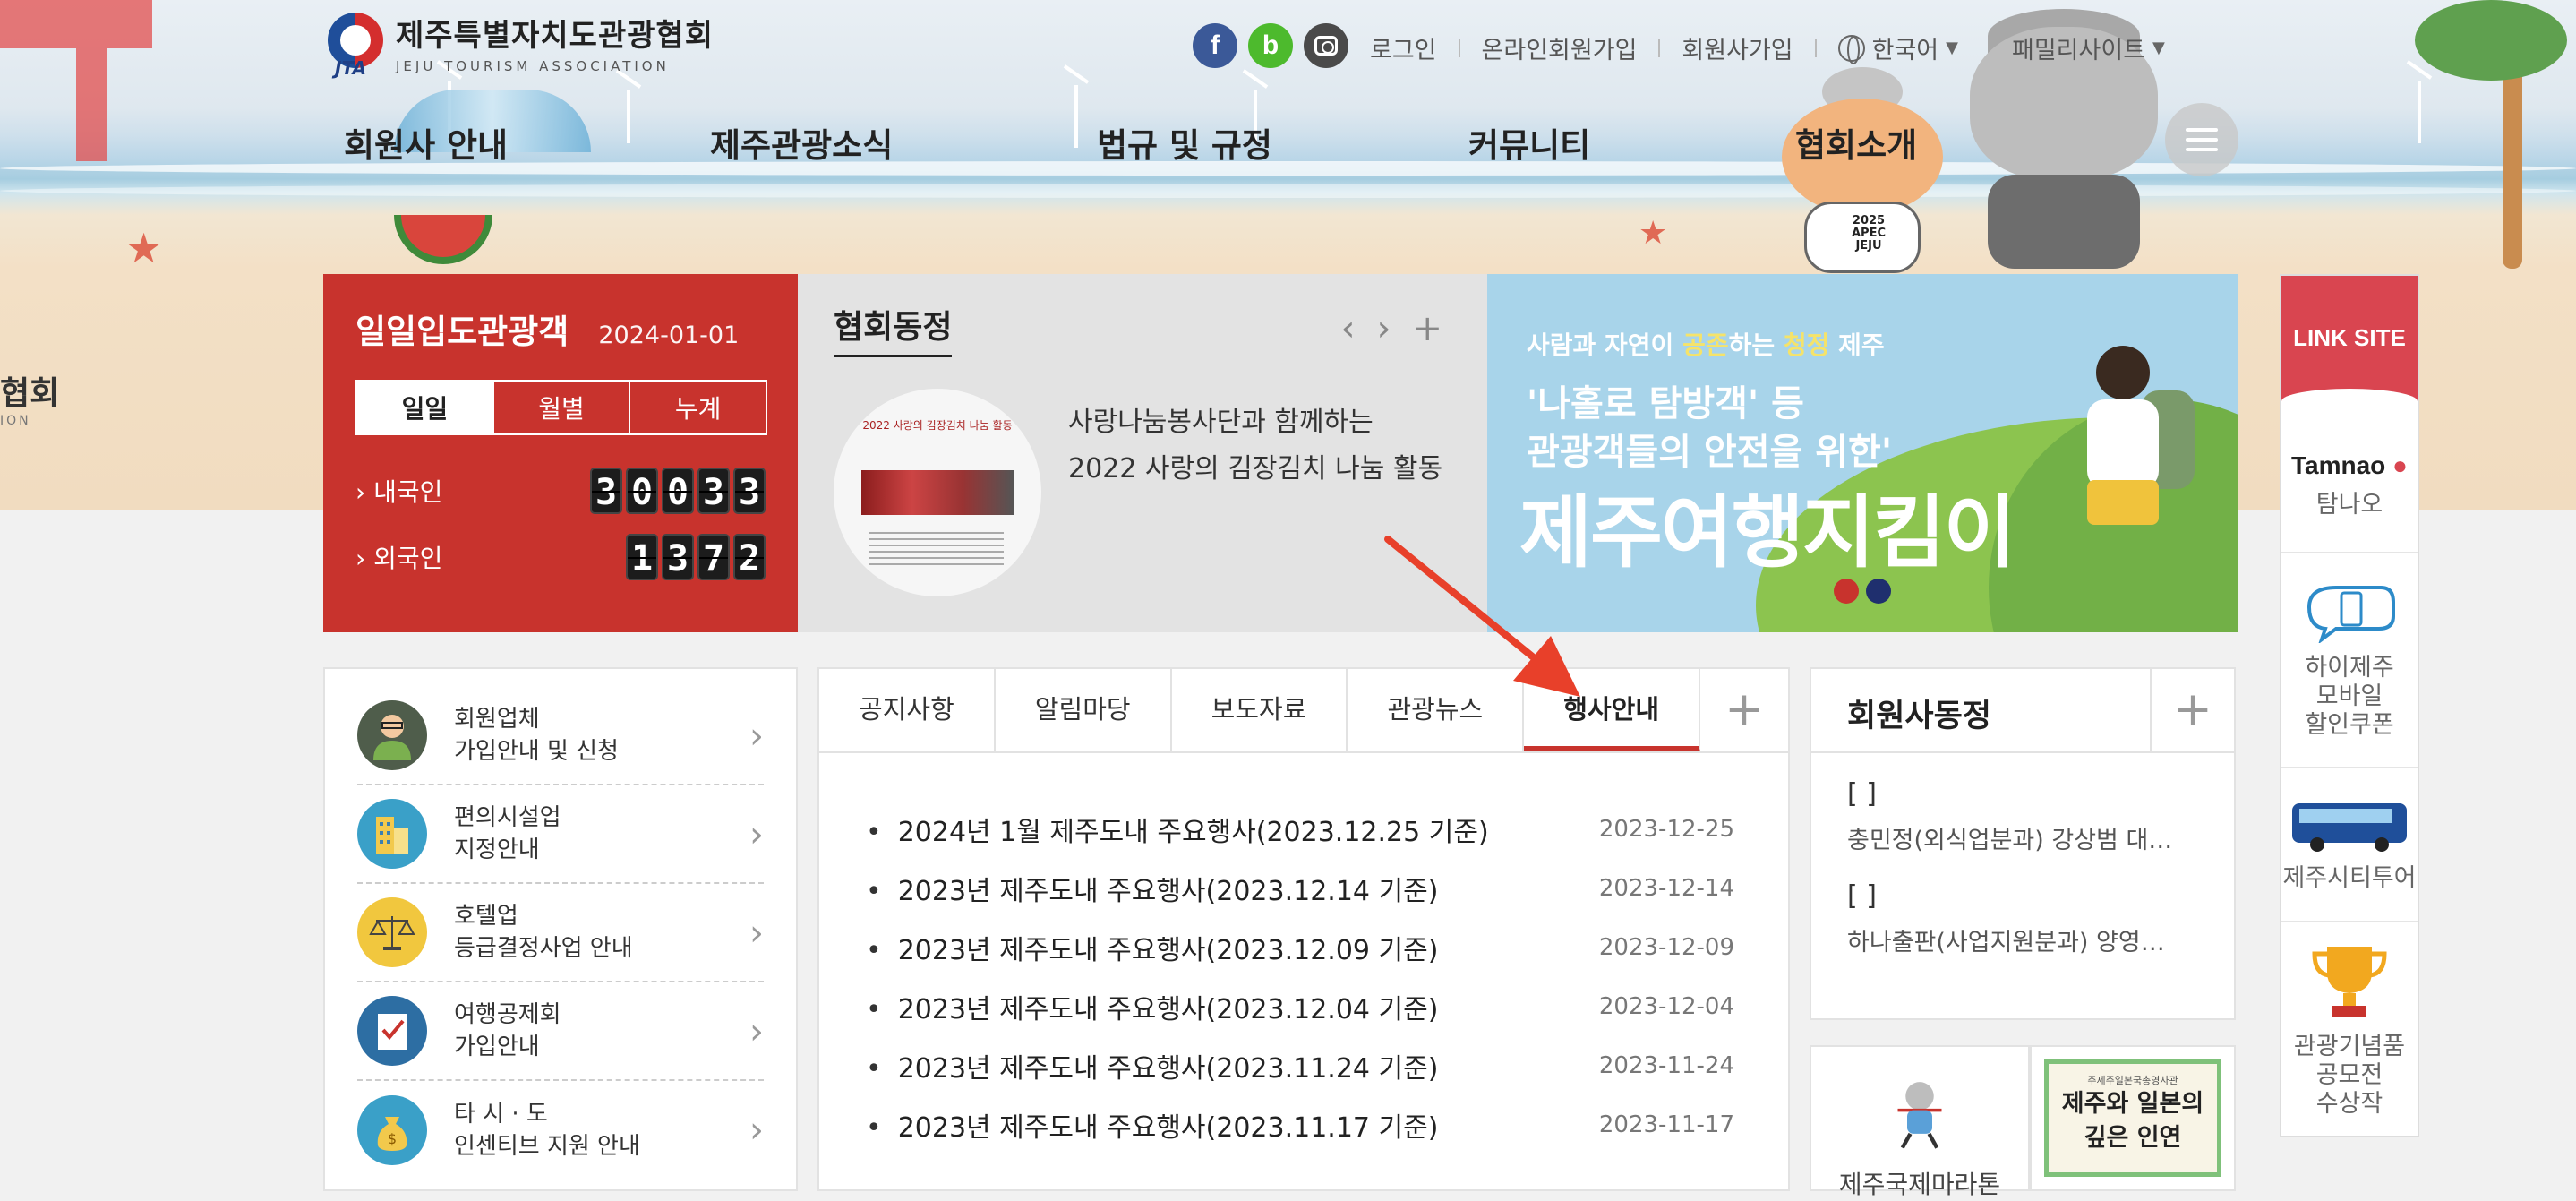  Describe the element at coordinates (1327, 1006) in the screenshot. I see `notice-item: 2023년 제주도내 주요행사(2023.12.04 기준) 2023-12-04` at that location.